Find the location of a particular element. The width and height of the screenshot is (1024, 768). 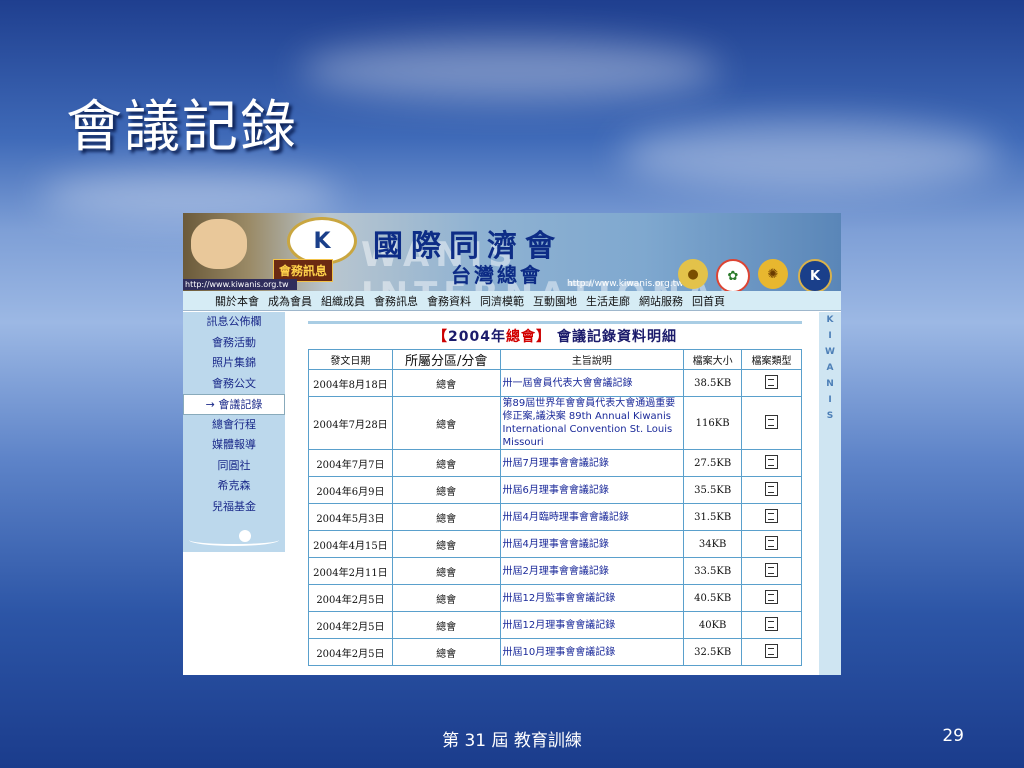

emblem-icon: ● is located at coordinates (693, 274).